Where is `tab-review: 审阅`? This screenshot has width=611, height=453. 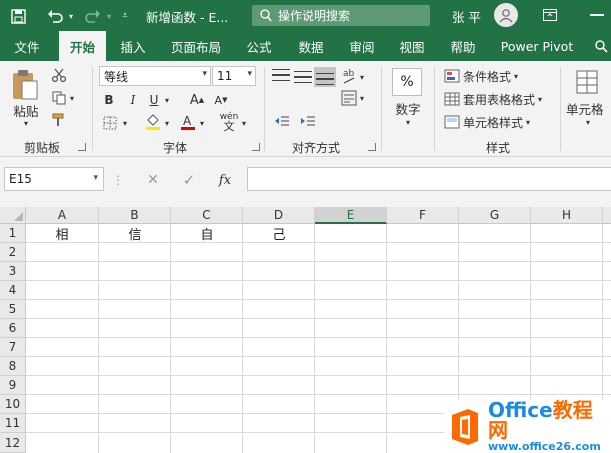 tab-review: 审阅 is located at coordinates (362, 46).